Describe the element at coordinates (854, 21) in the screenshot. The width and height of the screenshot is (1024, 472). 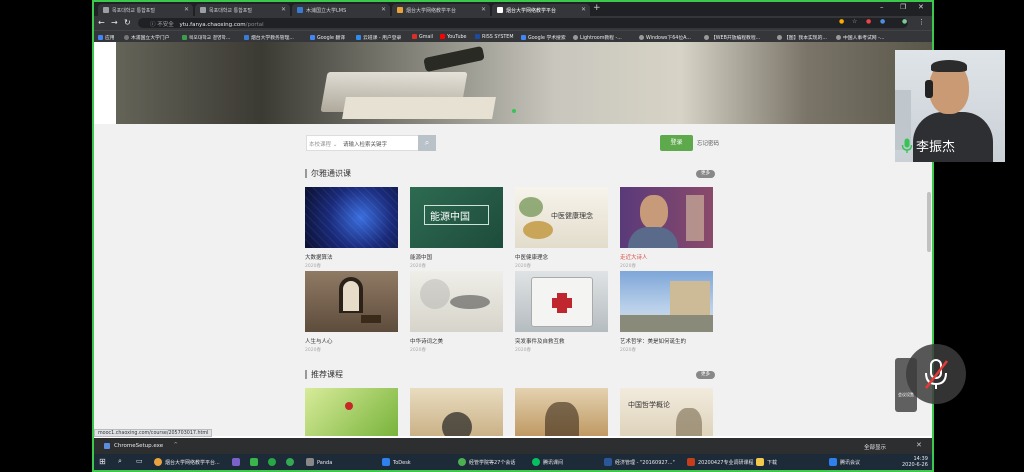
I see `bookmark-star-icon: ☆` at that location.